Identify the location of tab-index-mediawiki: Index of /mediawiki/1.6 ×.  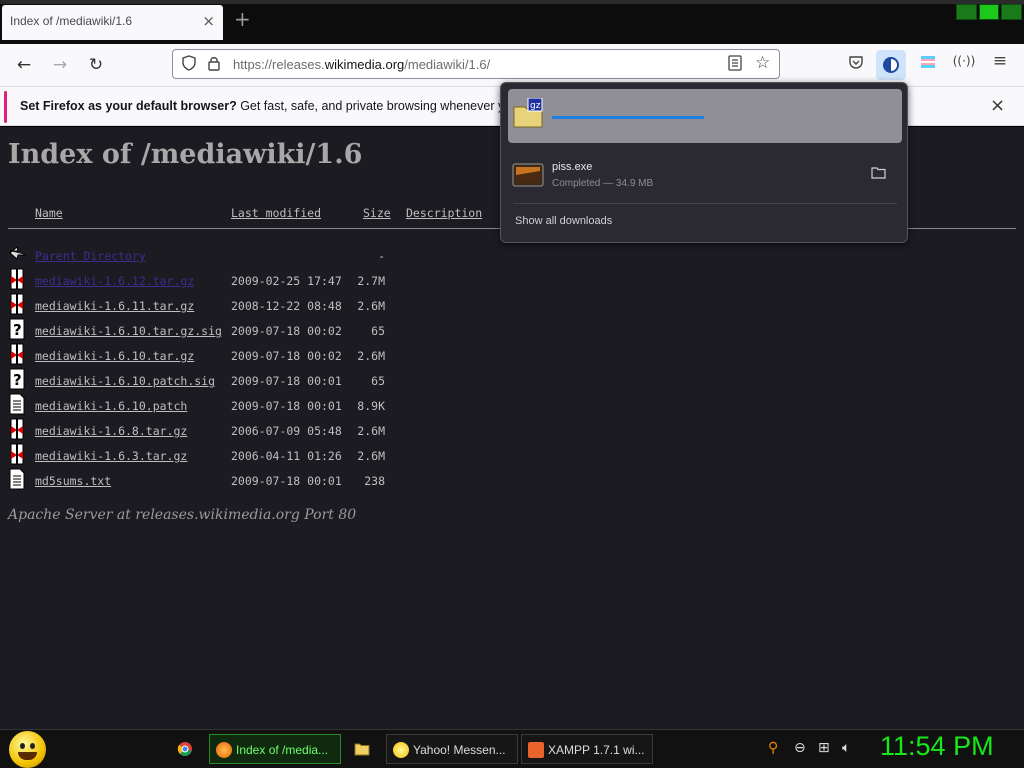
(112, 22).